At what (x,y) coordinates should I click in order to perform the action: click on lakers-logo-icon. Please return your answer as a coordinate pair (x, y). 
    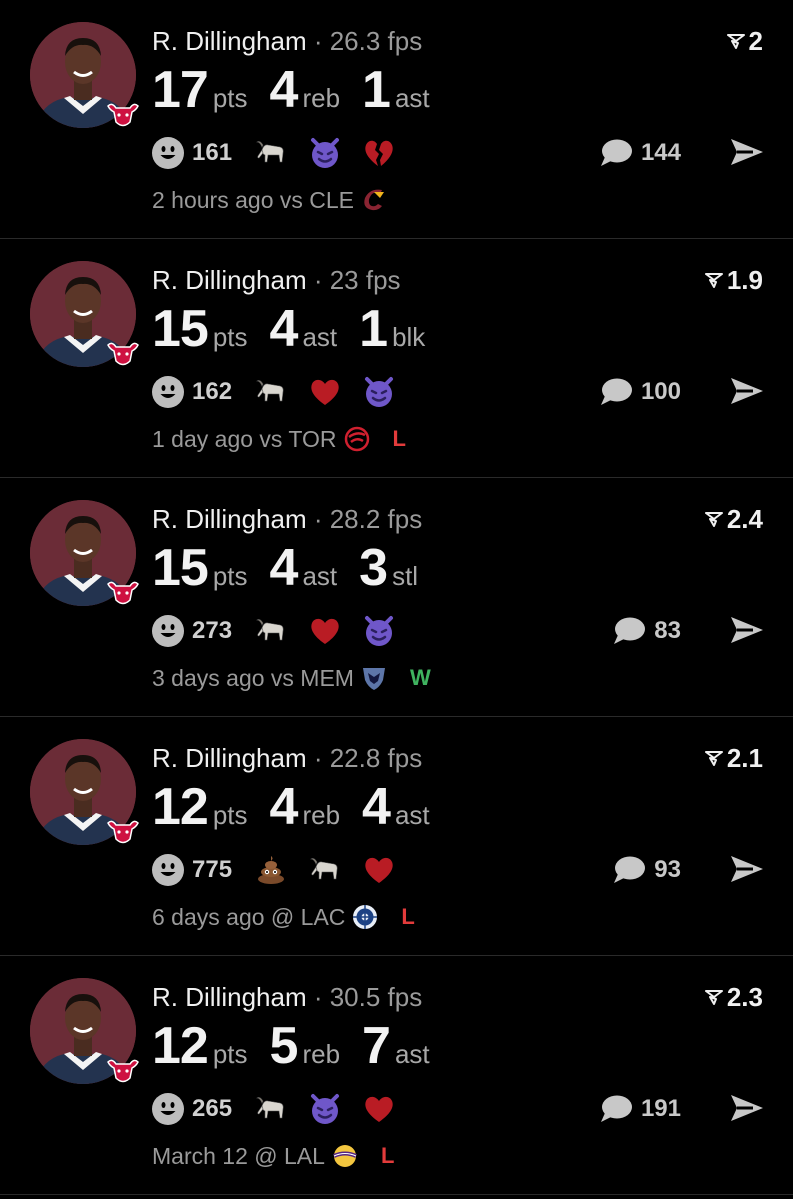
    Looking at the image, I should click on (345, 1156).